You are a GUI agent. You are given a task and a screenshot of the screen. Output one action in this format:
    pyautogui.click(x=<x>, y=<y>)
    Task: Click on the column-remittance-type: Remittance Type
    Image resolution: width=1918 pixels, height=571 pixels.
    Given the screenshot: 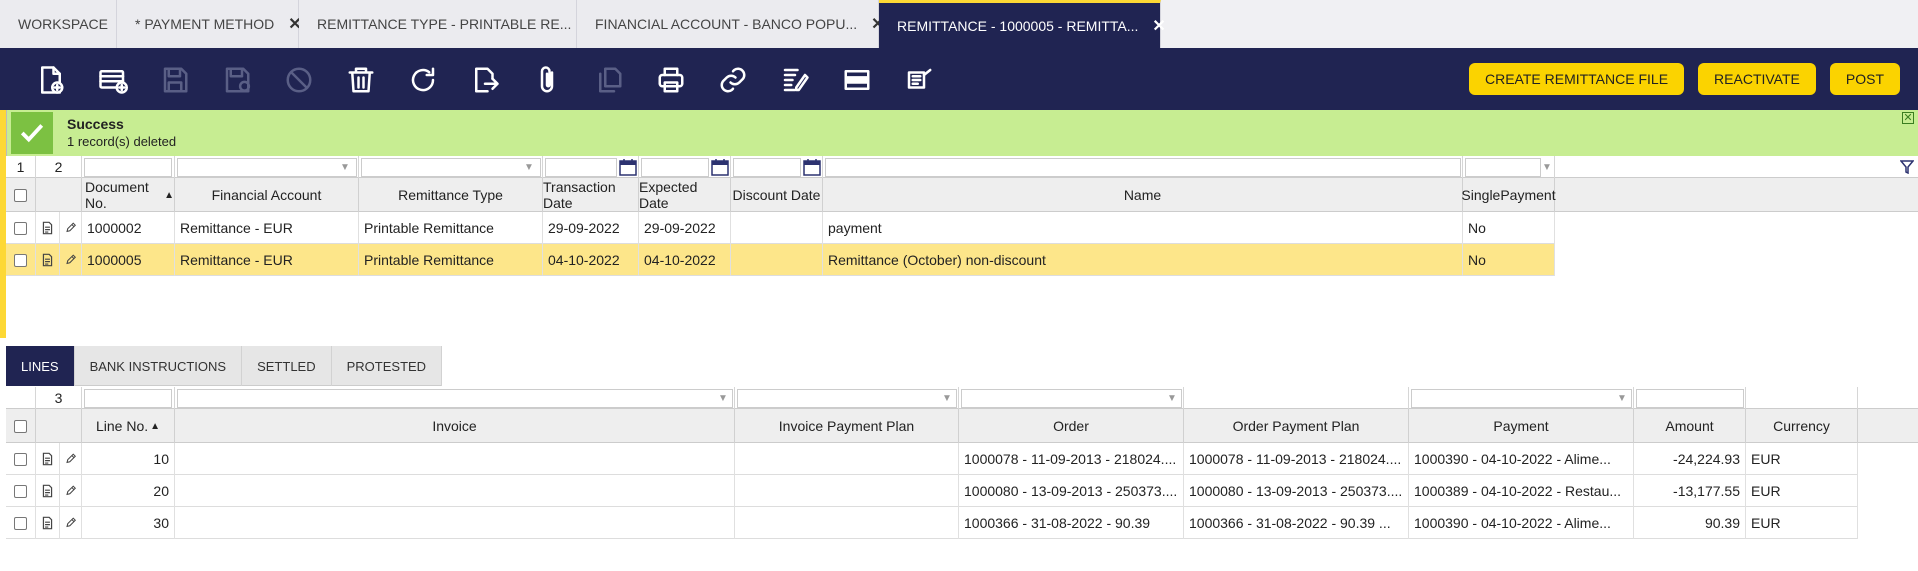 What is the action you would take?
    pyautogui.click(x=451, y=195)
    